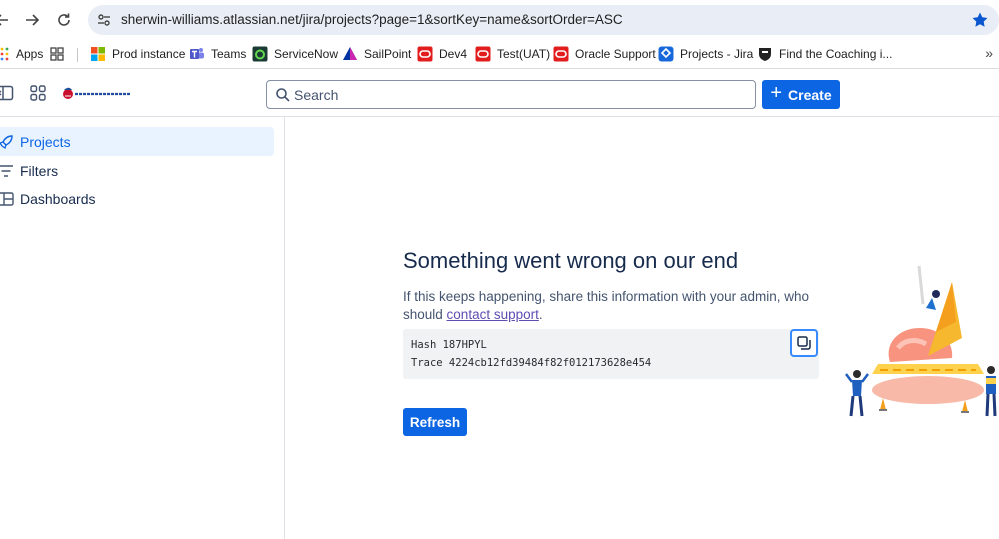 The image size is (999, 539). What do you see at coordinates (6, 170) in the screenshot?
I see `filter-icon` at bounding box center [6, 170].